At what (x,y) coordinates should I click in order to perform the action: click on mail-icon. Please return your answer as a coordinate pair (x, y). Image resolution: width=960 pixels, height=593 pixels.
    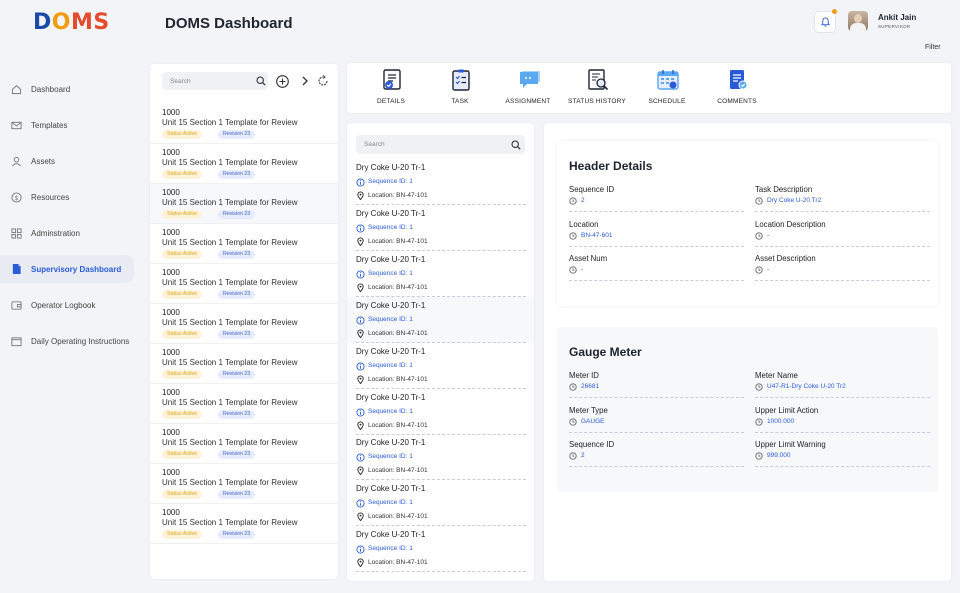
    Looking at the image, I should click on (16, 125).